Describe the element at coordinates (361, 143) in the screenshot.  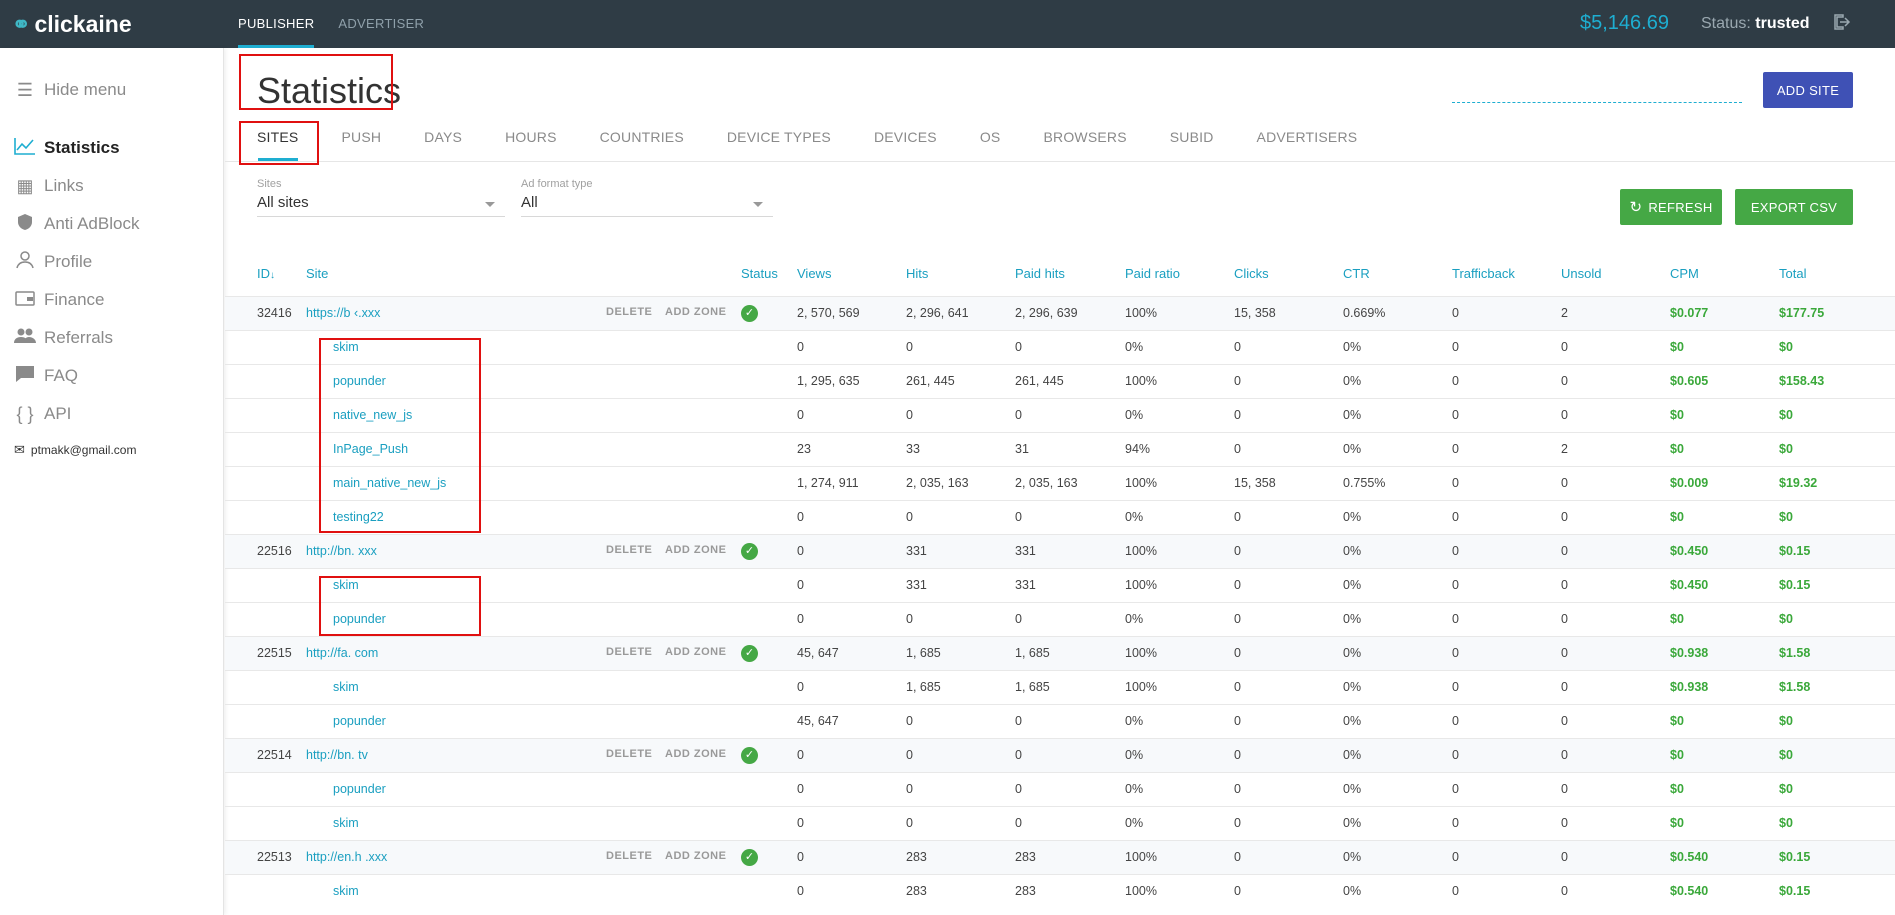
I see `tab-push: PUSH` at that location.